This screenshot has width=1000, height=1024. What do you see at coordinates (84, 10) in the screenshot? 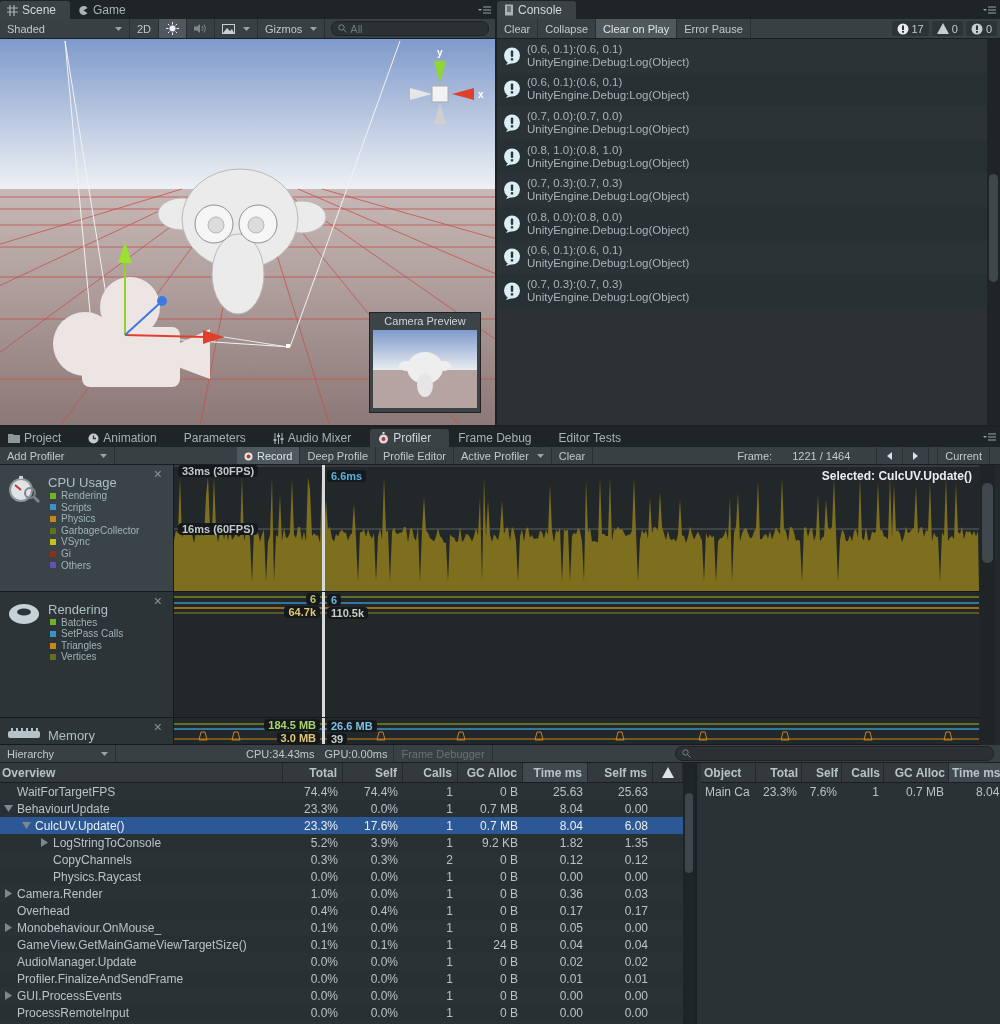
I see `pacman-icon` at bounding box center [84, 10].